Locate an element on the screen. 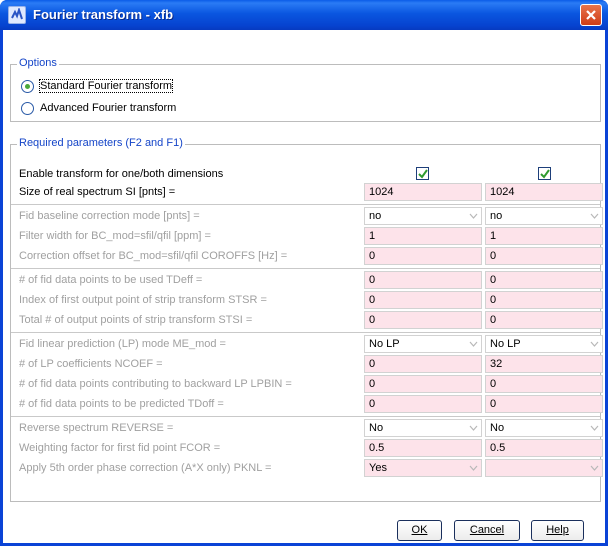 The width and height of the screenshot is (608, 546). bc-mod-f2-value: no is located at coordinates (375, 216).